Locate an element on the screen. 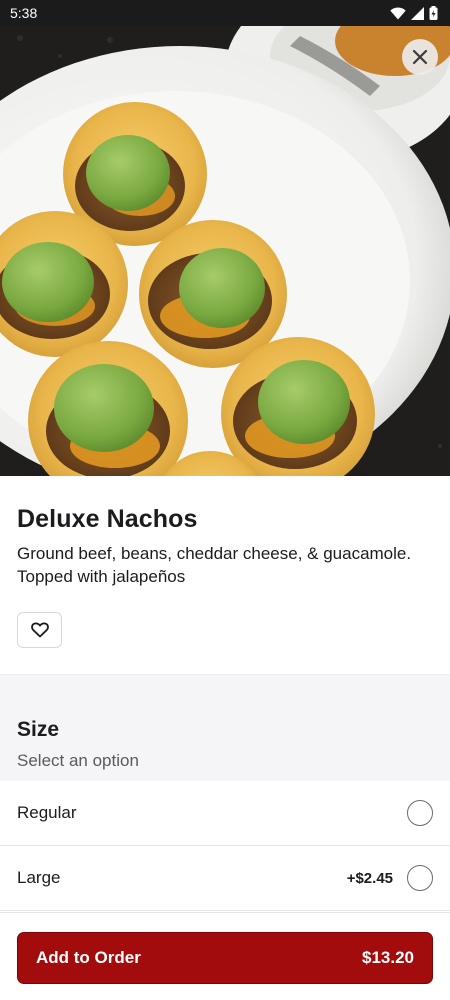  option-label: Regular is located at coordinates (47, 812).